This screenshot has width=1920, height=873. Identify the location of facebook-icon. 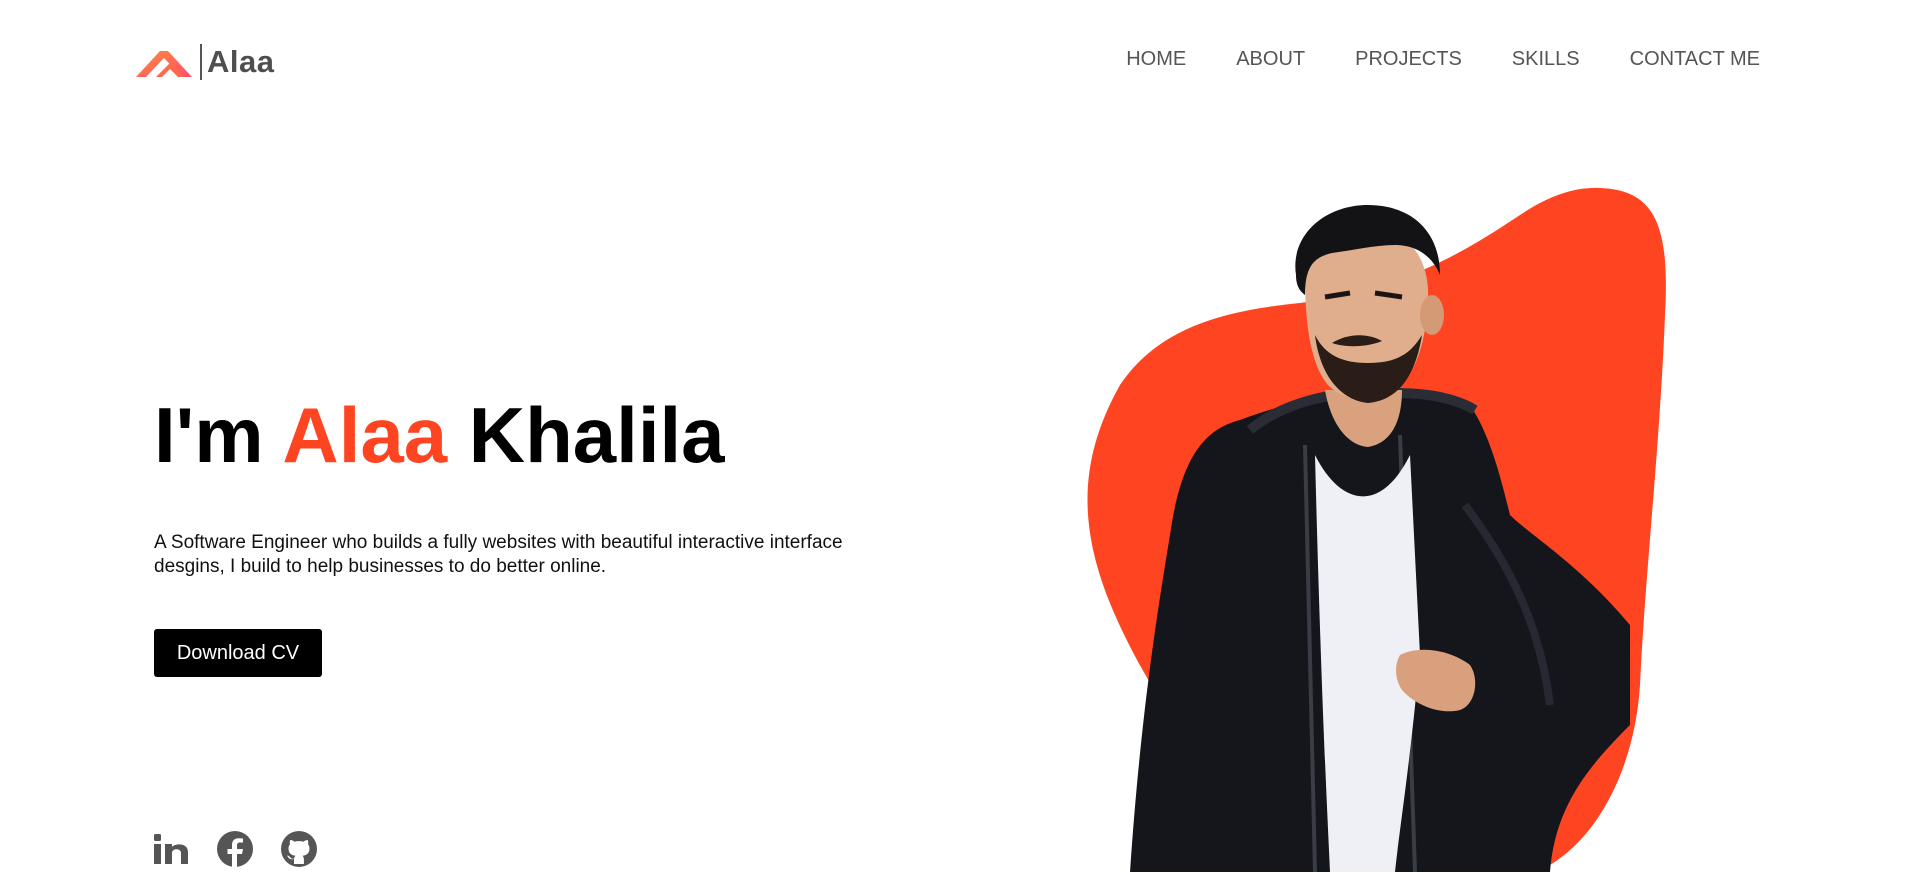
(235, 849).